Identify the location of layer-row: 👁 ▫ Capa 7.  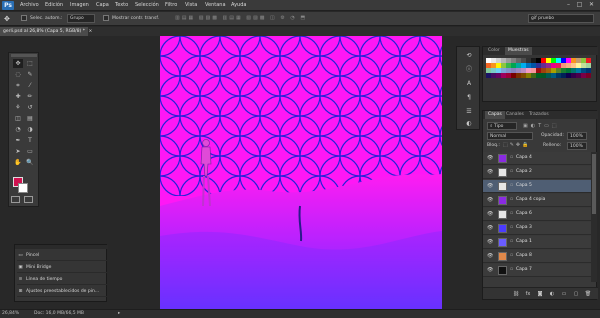
(537, 270).